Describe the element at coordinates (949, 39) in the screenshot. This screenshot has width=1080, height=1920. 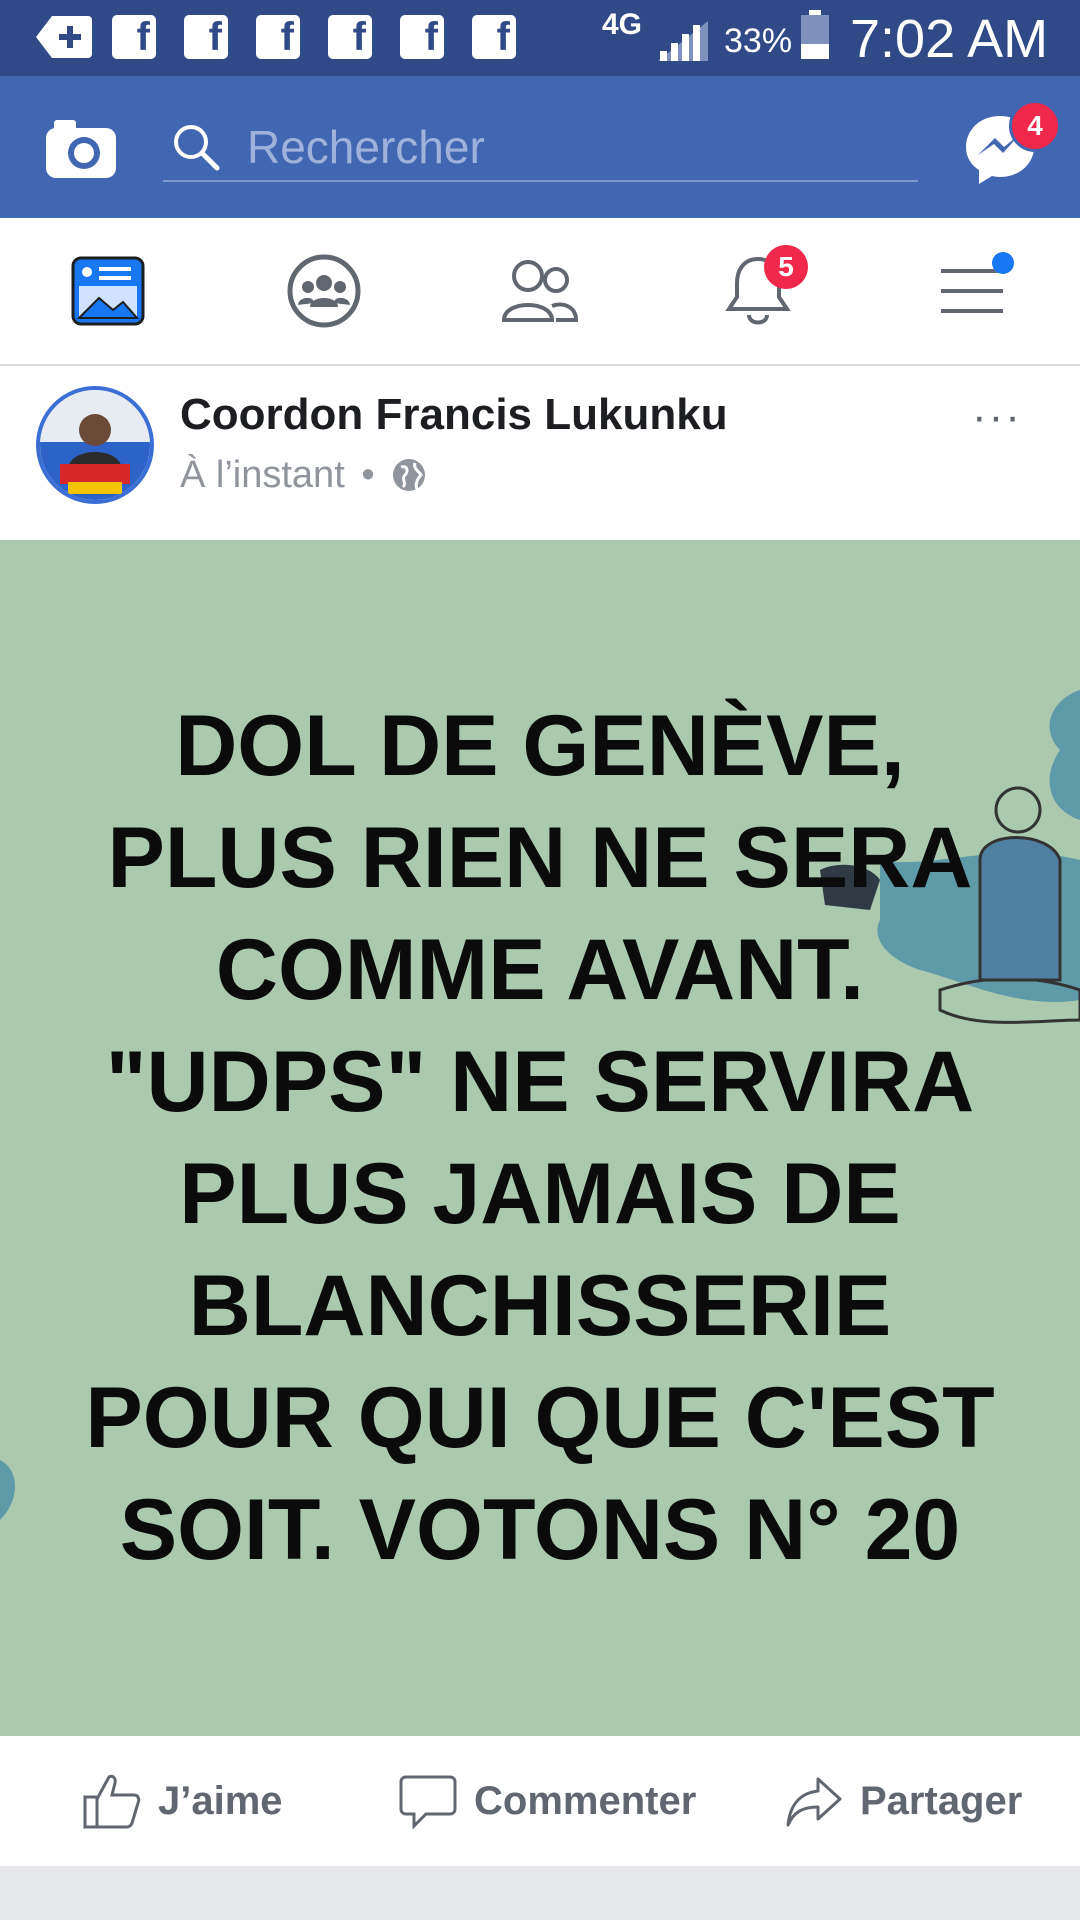
I see `clock: 7:02 AM` at that location.